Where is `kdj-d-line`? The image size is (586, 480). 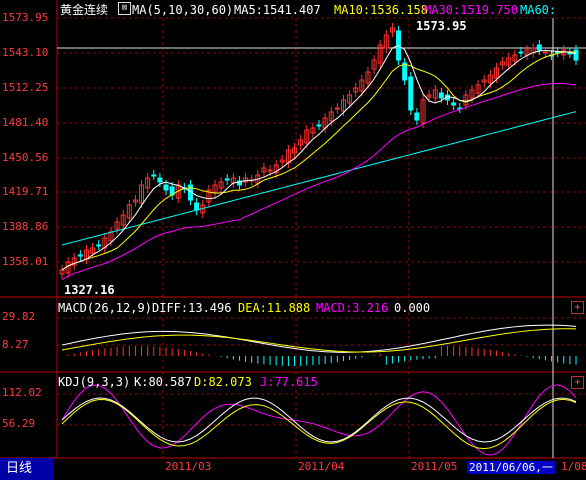
kdj-d-line is located at coordinates (319, 424).